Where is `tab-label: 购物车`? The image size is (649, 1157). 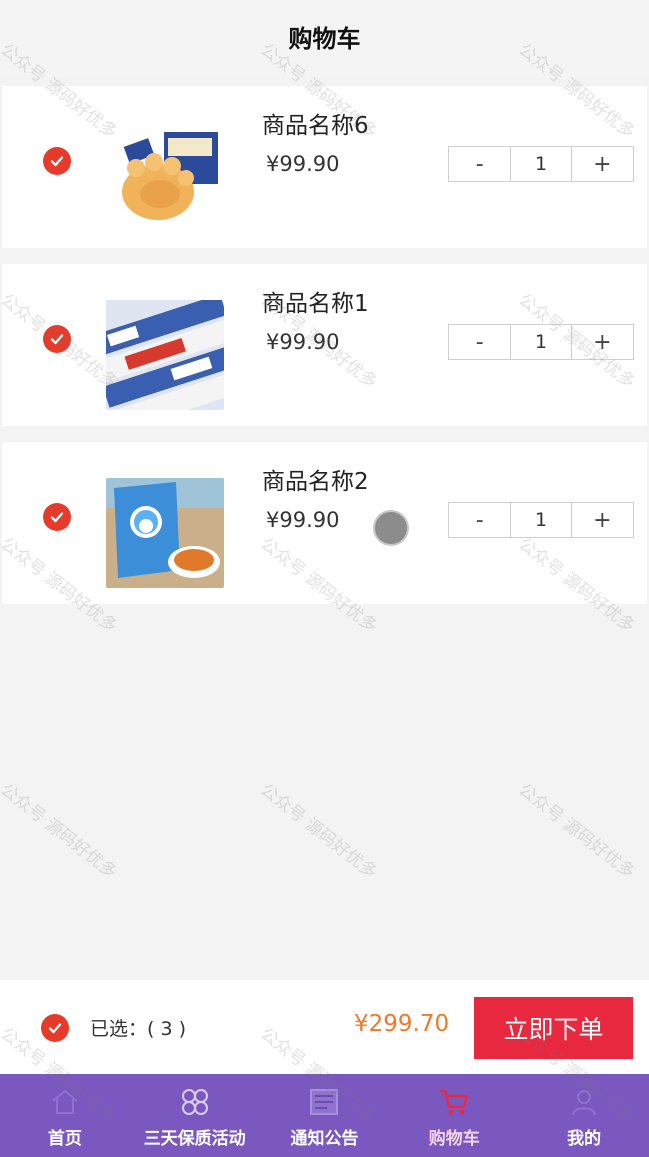
tab-label: 购物车 is located at coordinates (454, 1139).